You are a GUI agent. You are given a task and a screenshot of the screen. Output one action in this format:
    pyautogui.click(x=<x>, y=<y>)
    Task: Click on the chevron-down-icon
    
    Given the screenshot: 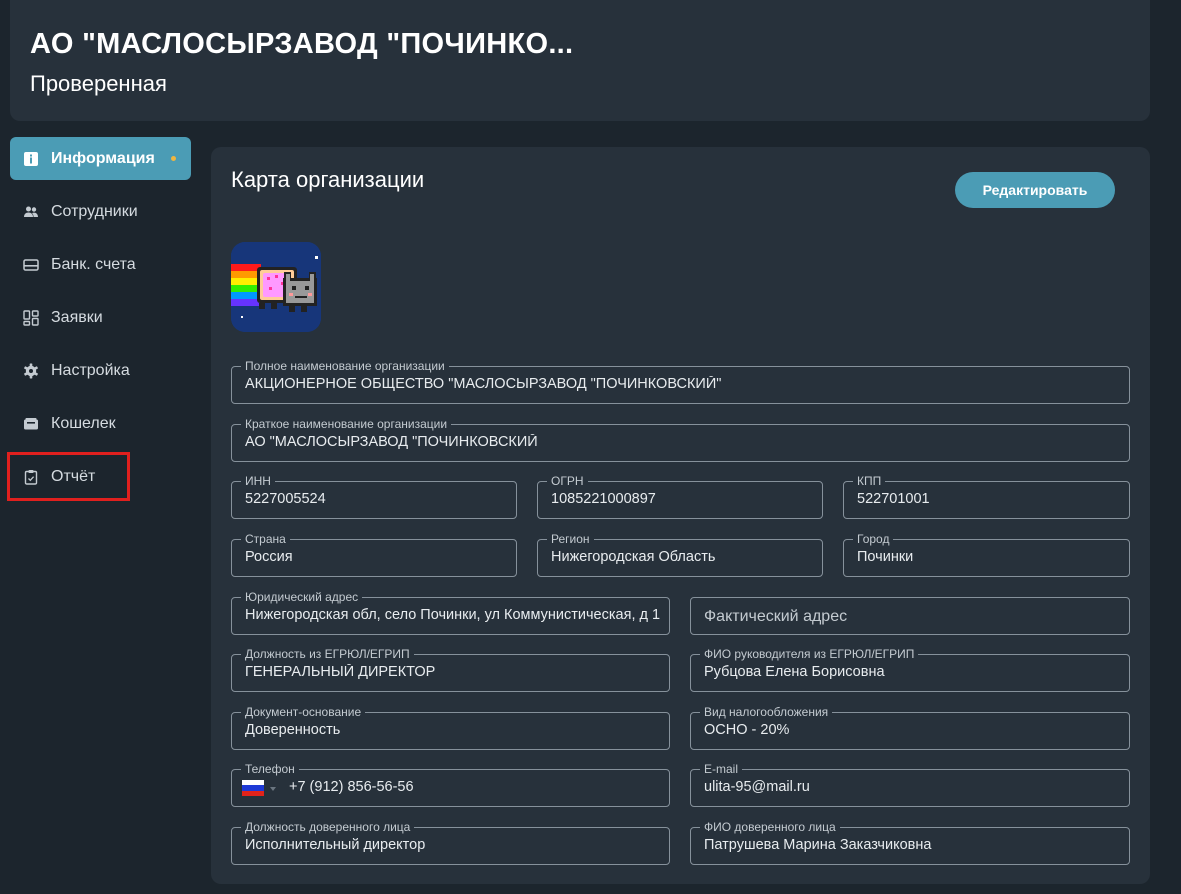 What is the action you would take?
    pyautogui.click(x=273, y=789)
    